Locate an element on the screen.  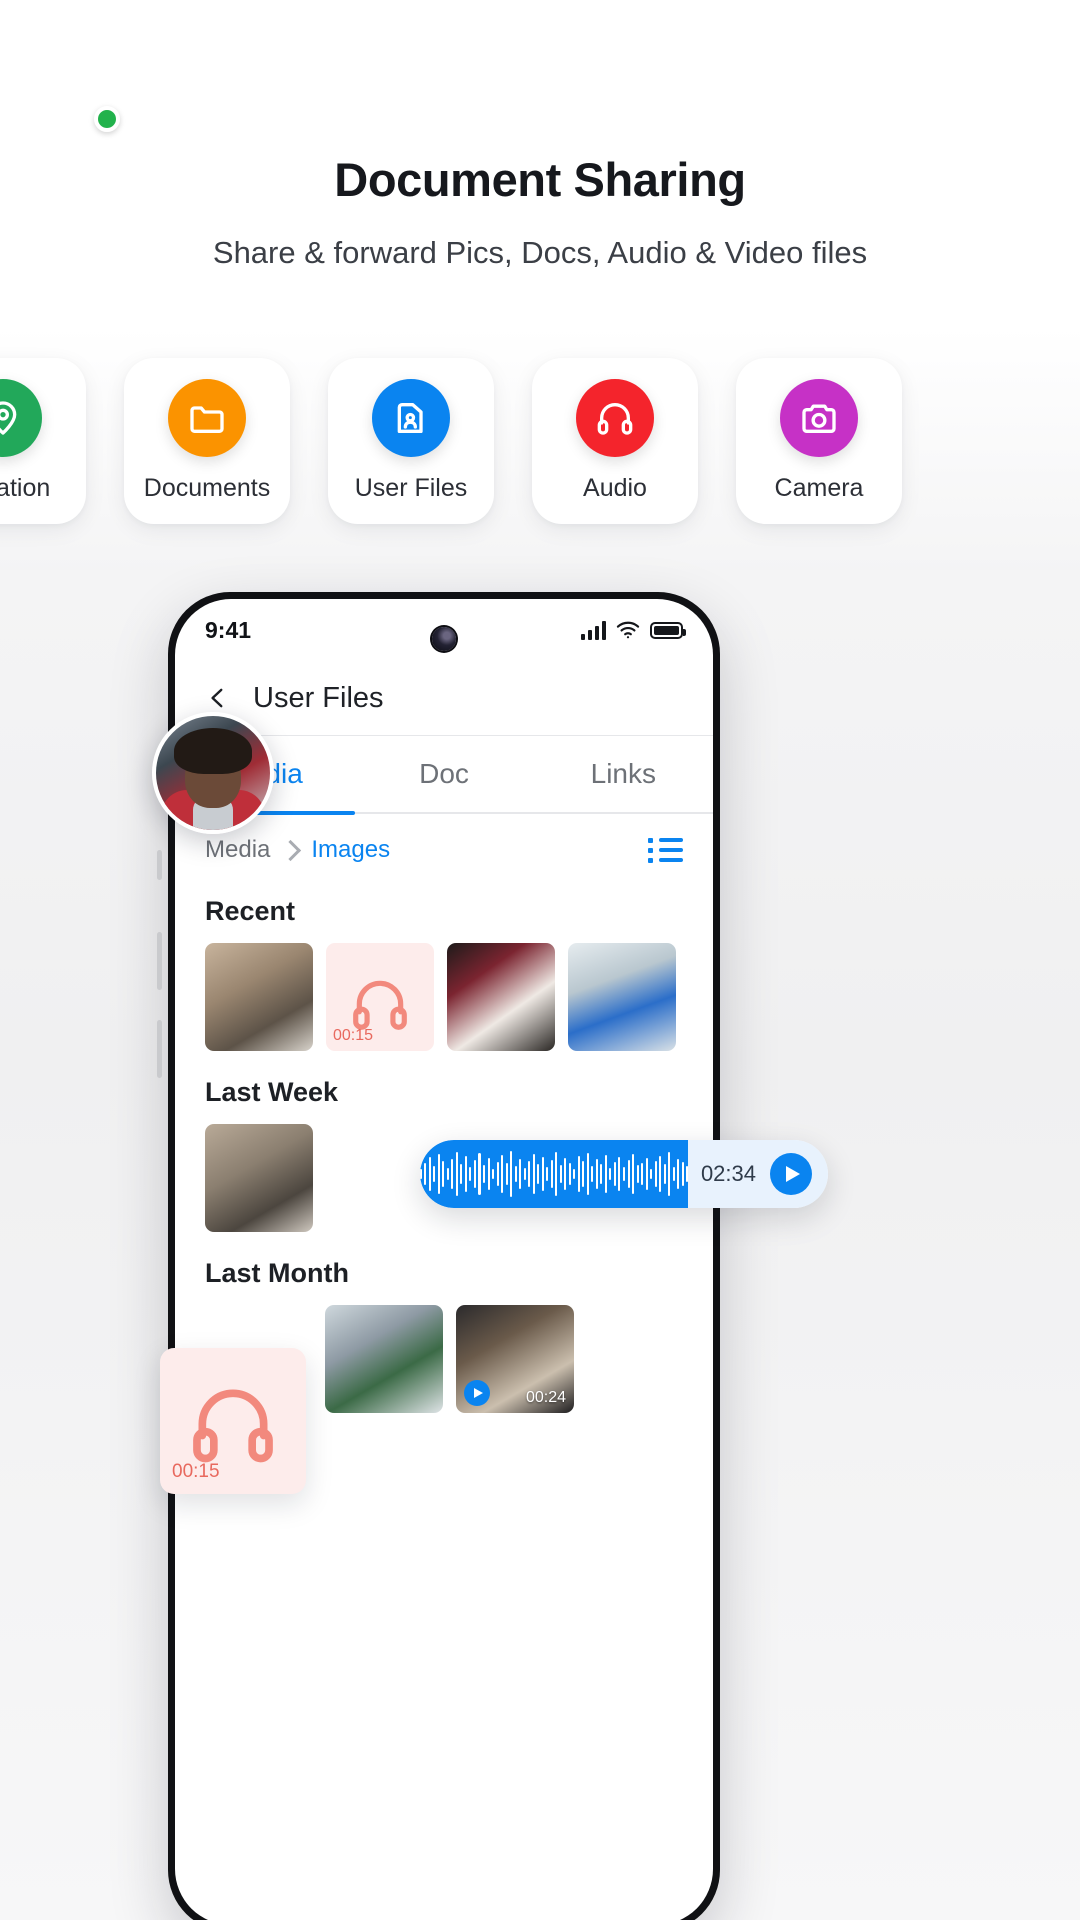
category-label: Camera is located at coordinates (819, 488).